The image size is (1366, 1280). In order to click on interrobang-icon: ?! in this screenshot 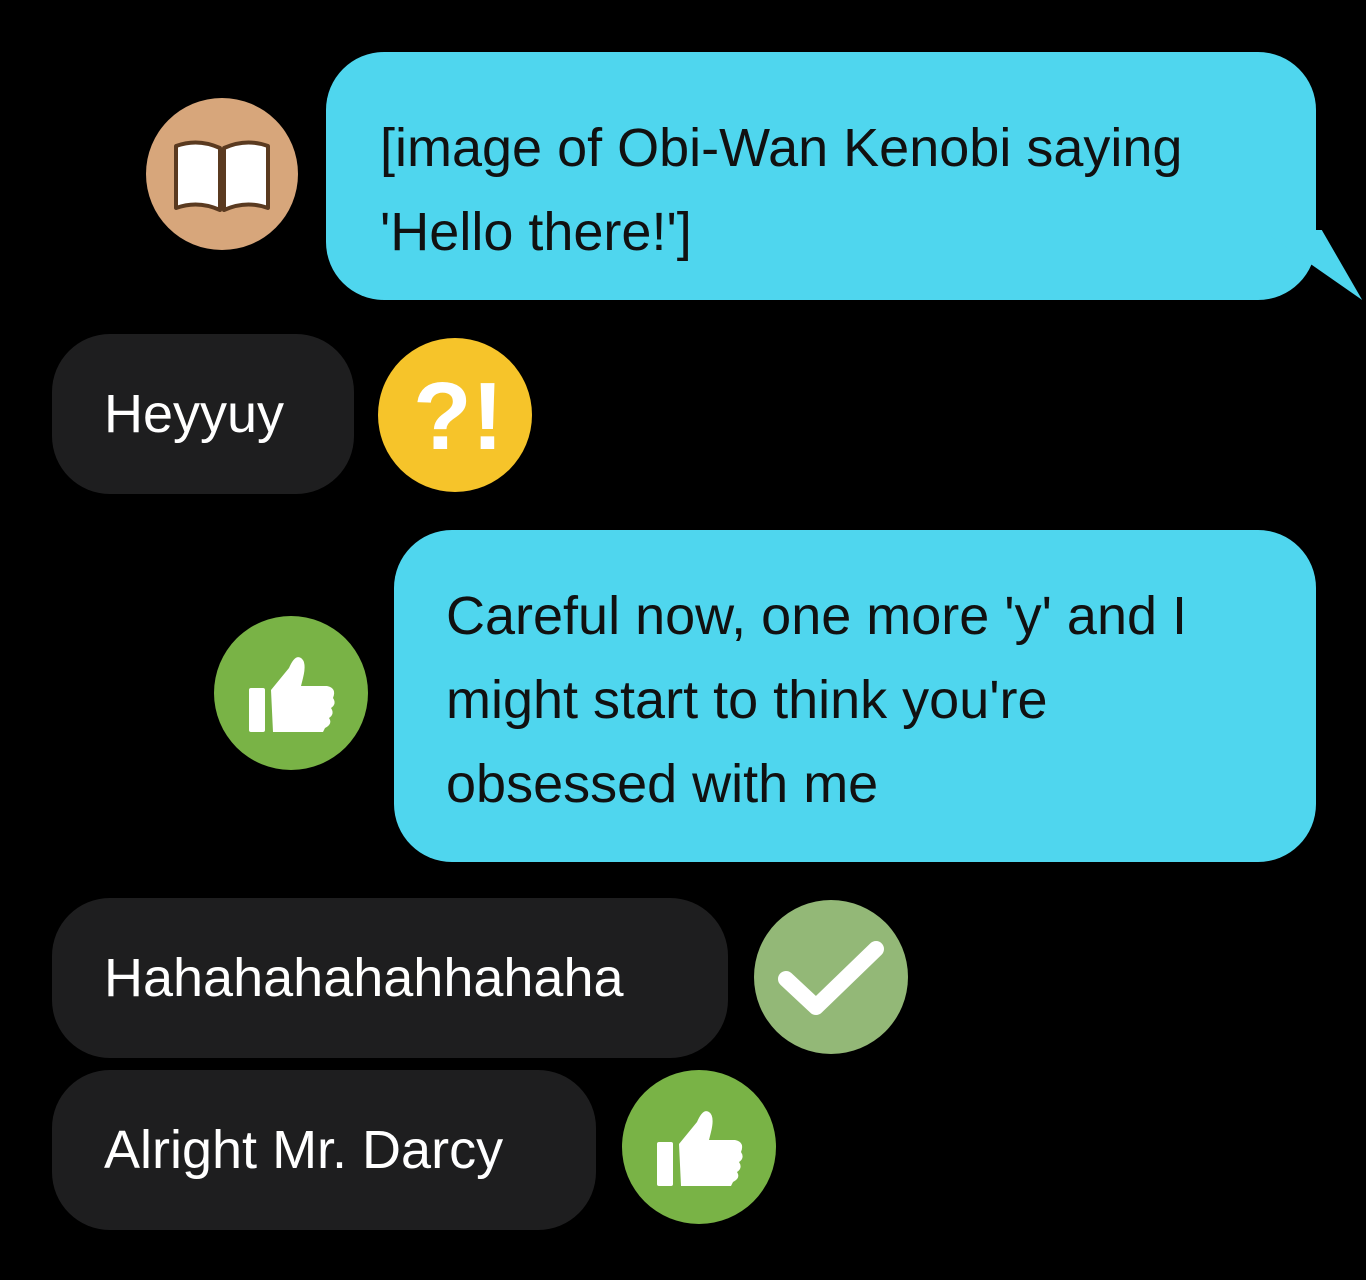, I will do `click(458, 415)`.